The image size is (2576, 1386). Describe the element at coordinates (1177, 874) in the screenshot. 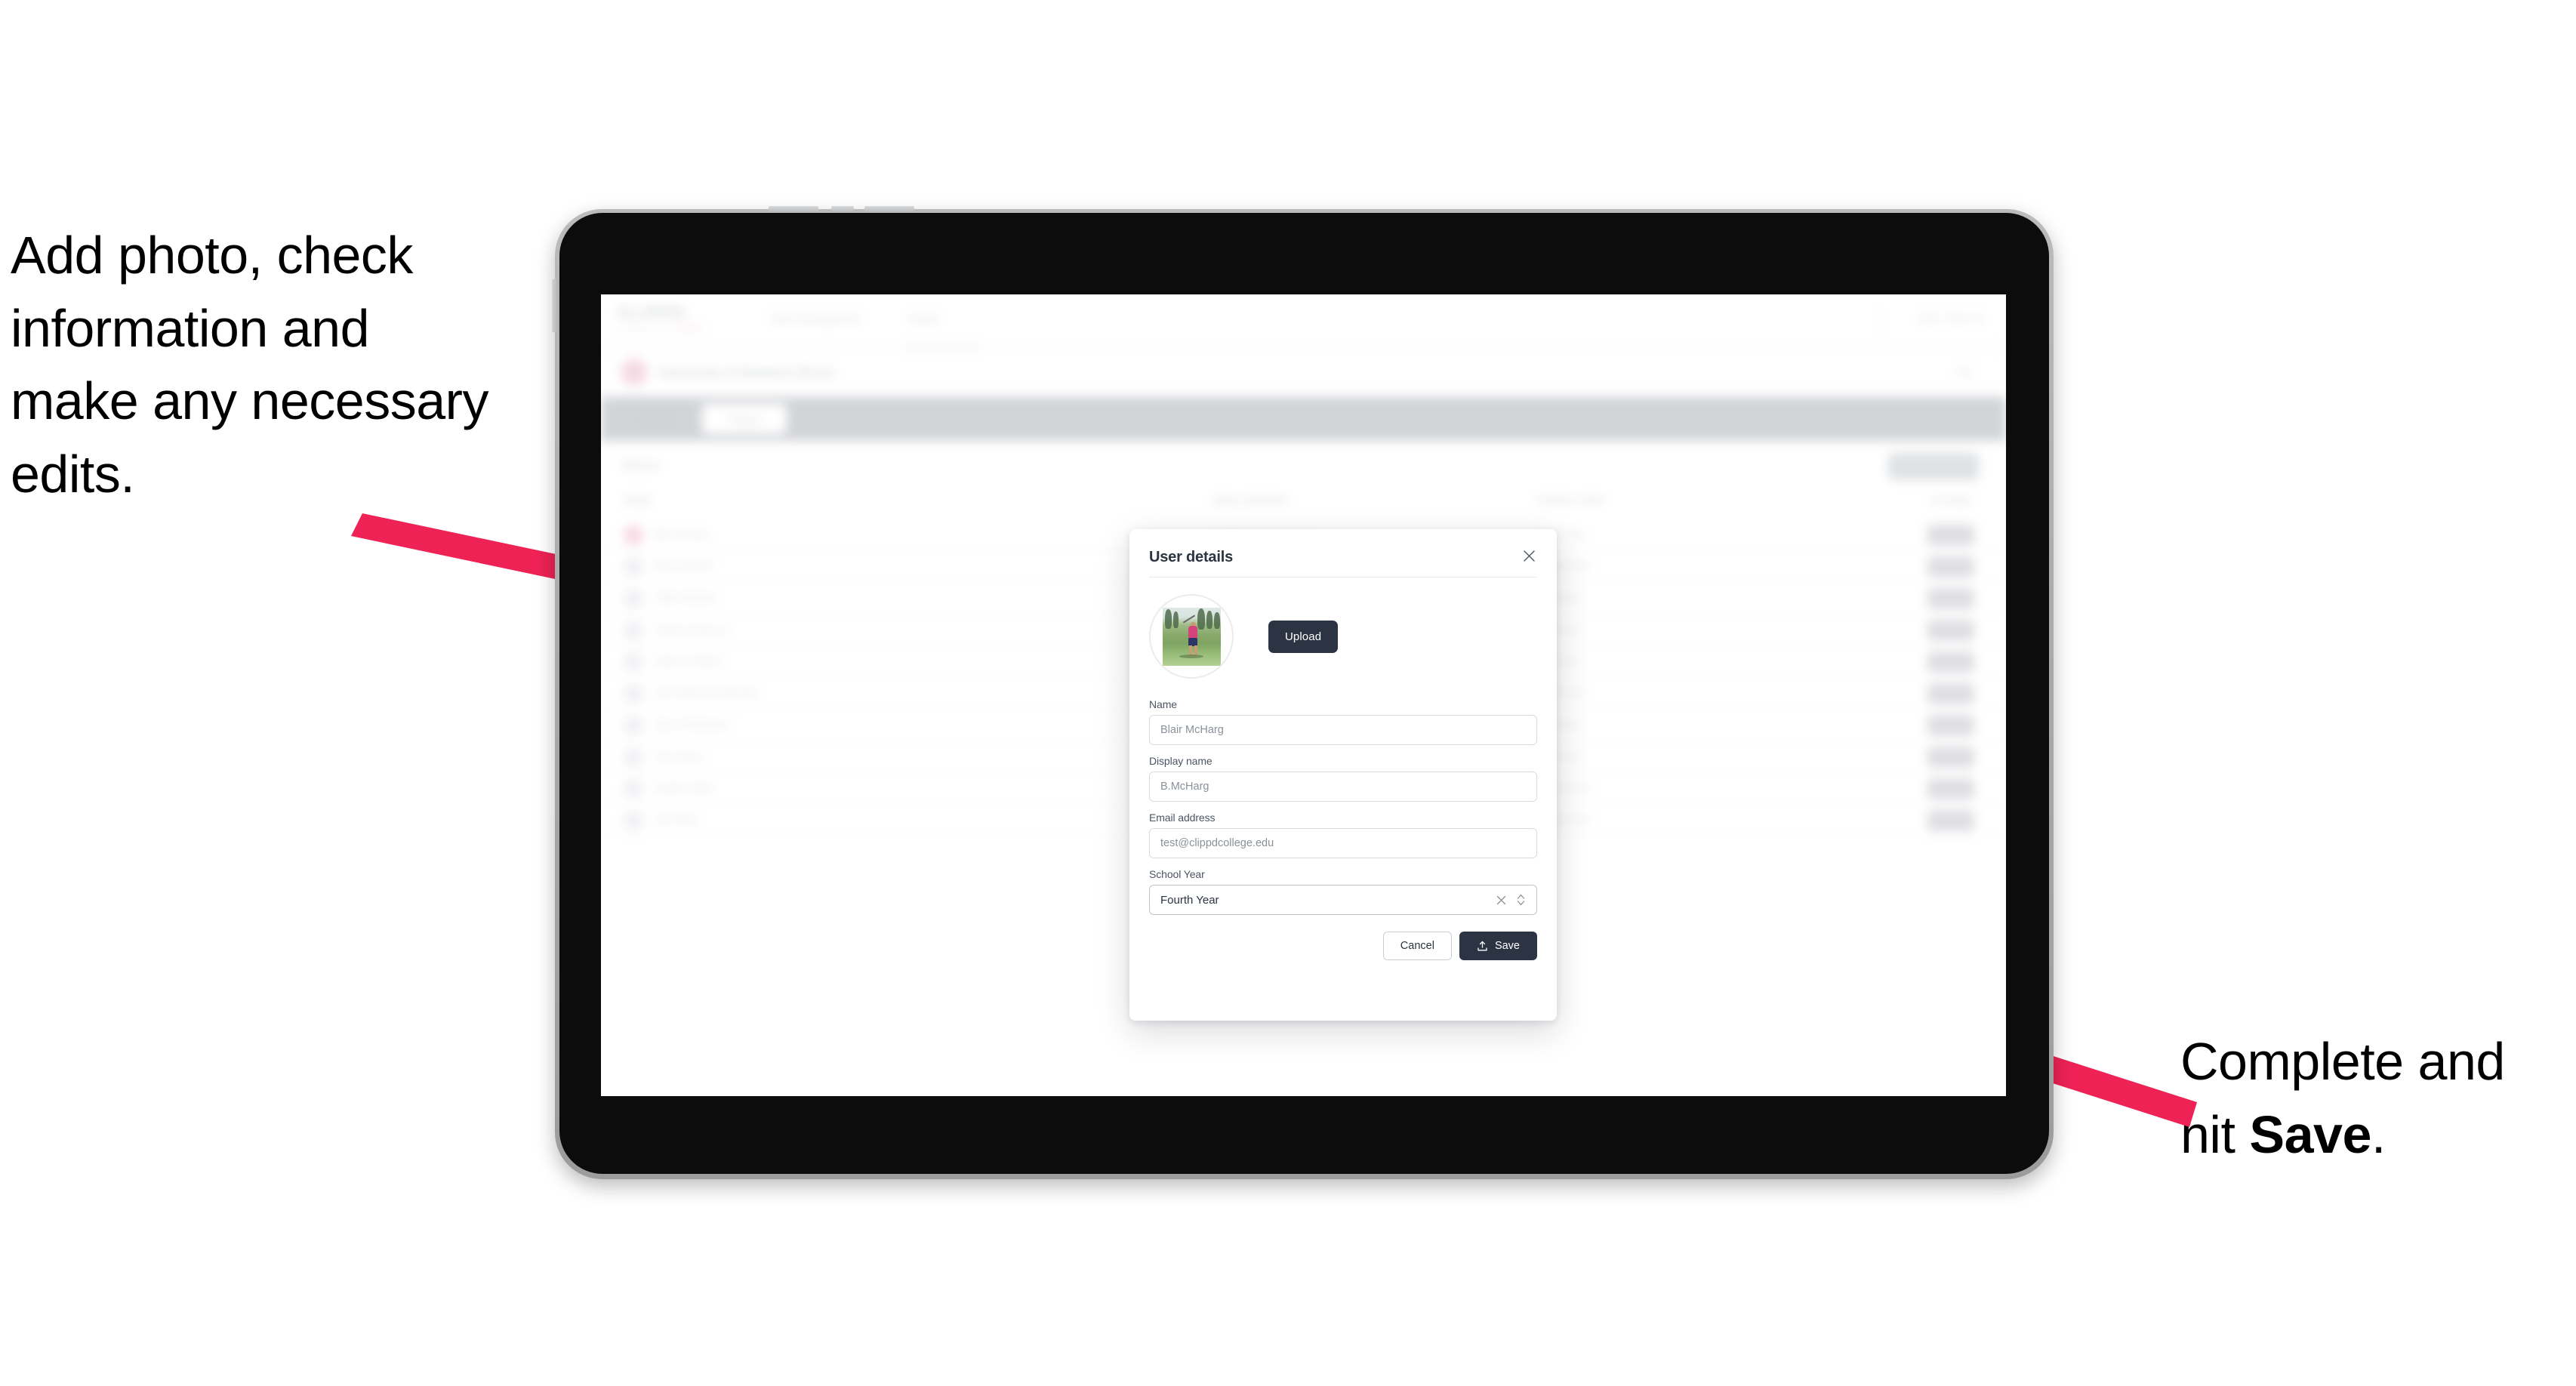

I see `field-label-school-year: School Year` at that location.